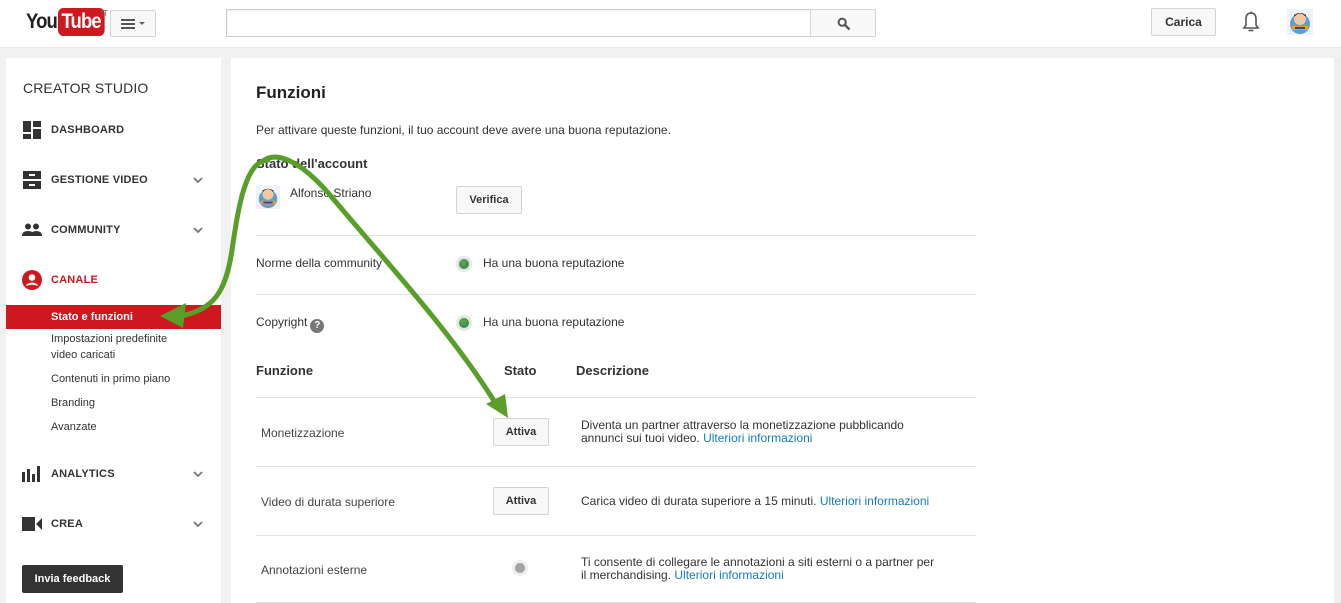  Describe the element at coordinates (113, 524) in the screenshot. I see `sidebar-item-create: CREA` at that location.